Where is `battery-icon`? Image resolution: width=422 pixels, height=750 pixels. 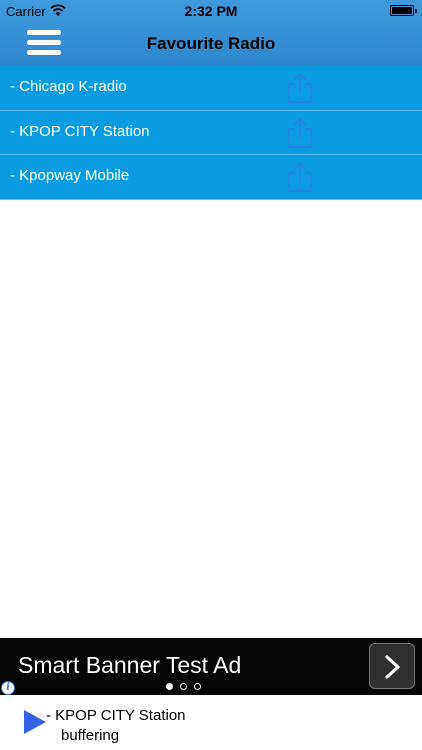
battery-icon is located at coordinates (403, 10).